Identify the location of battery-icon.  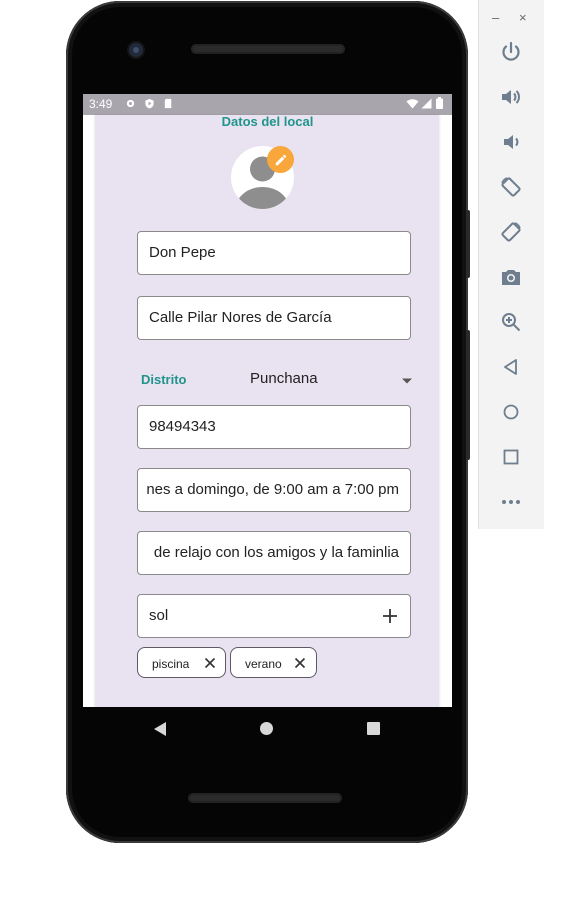
(439, 103).